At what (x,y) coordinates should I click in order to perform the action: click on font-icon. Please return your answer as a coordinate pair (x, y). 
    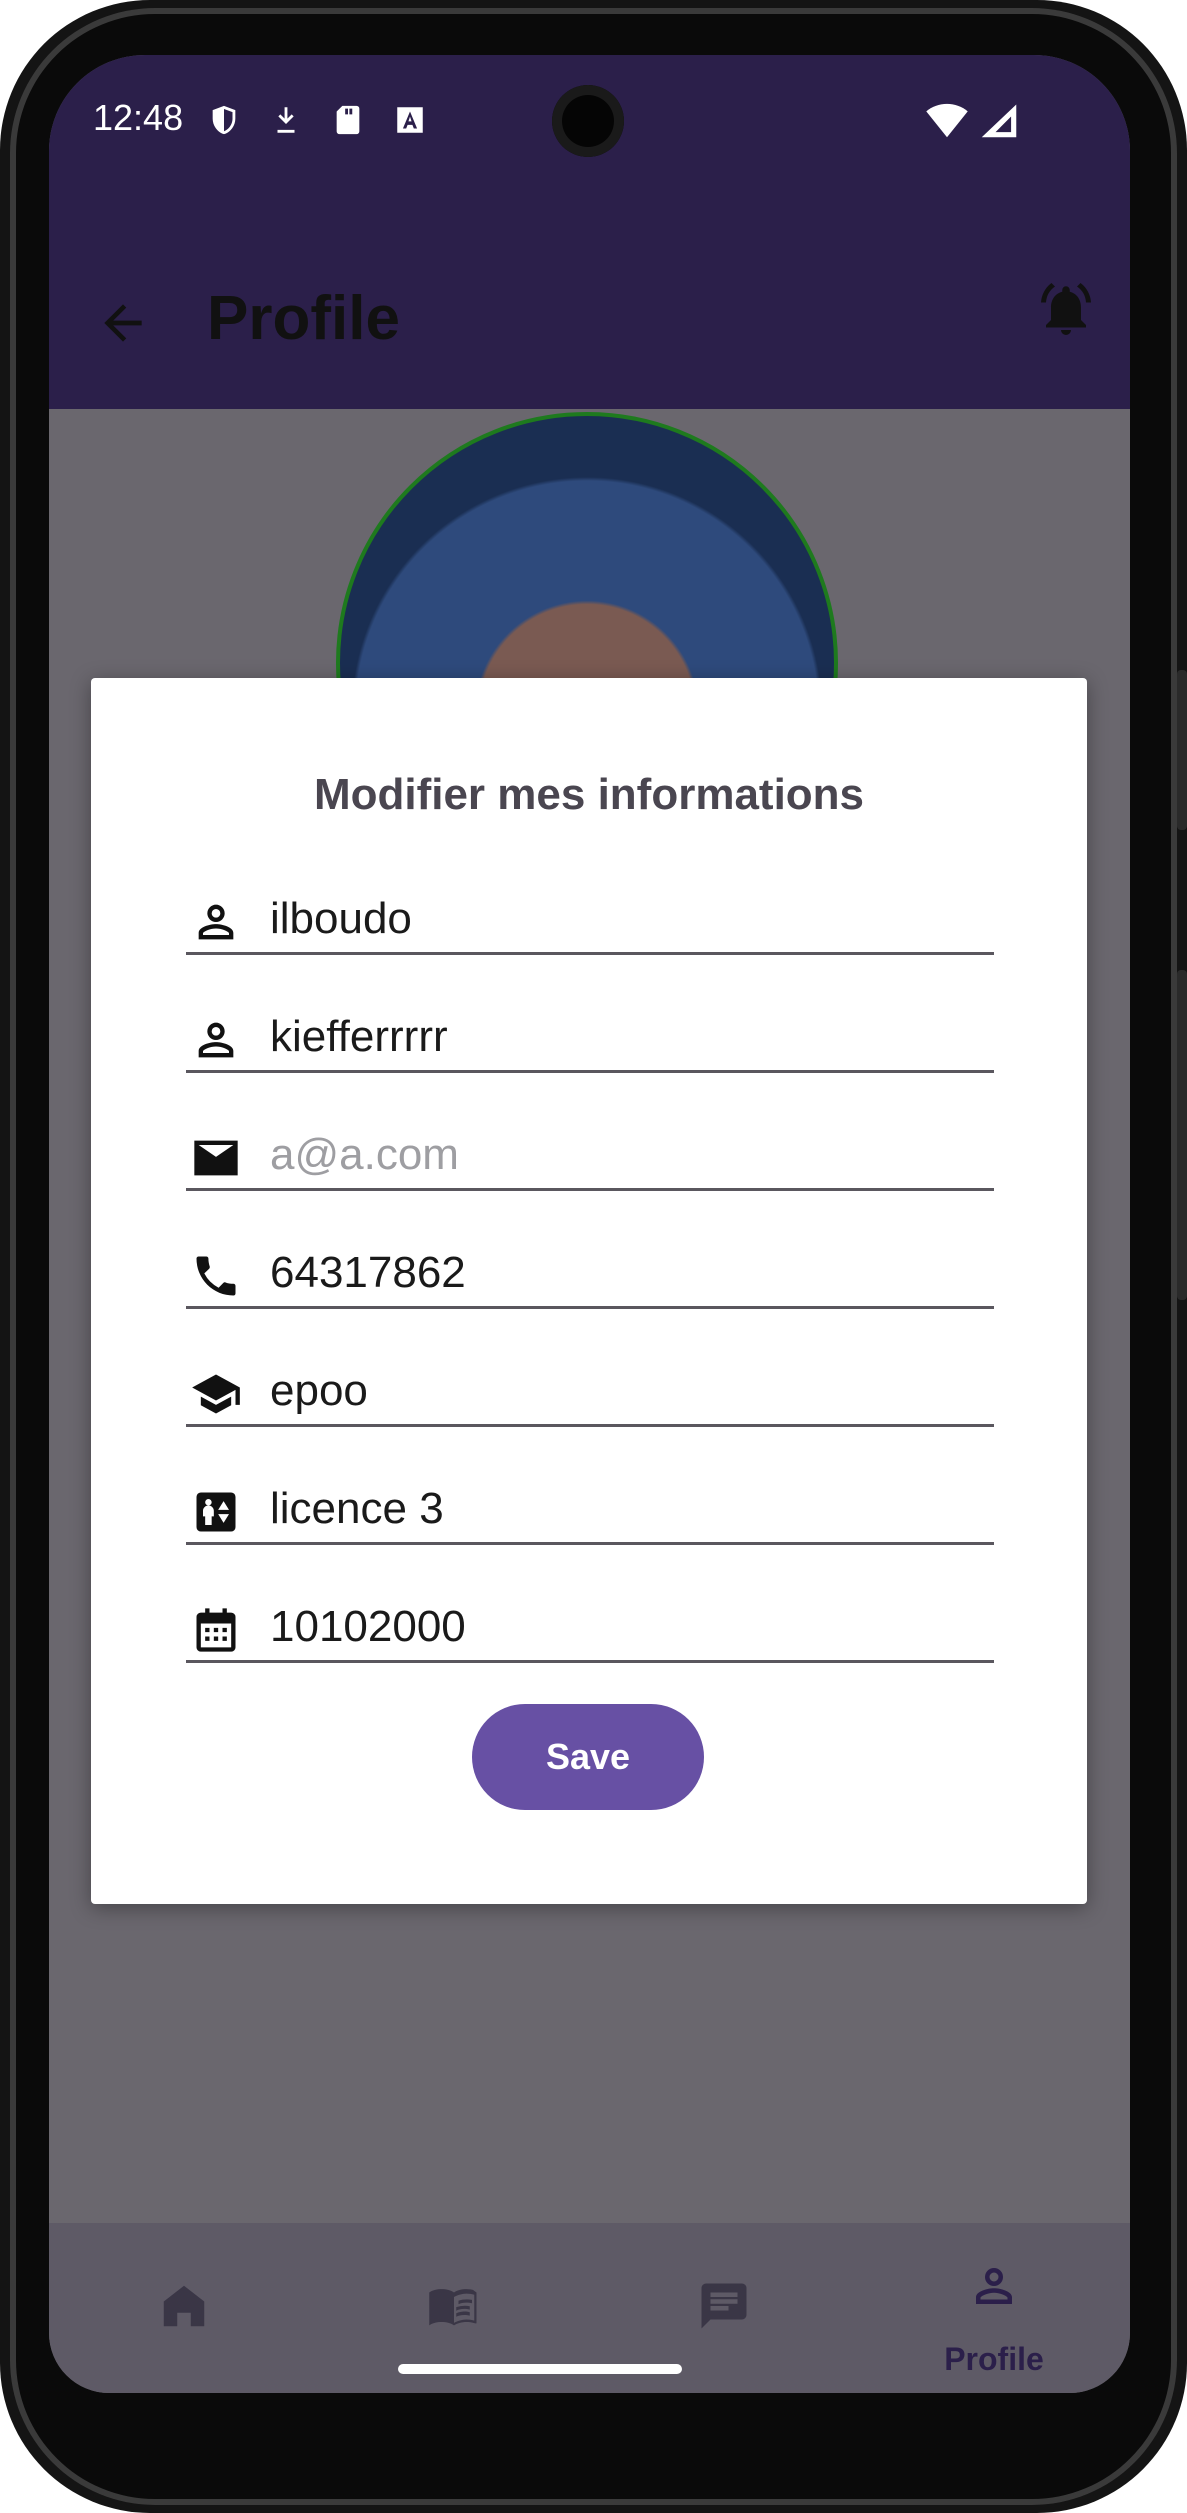
    Looking at the image, I should click on (410, 120).